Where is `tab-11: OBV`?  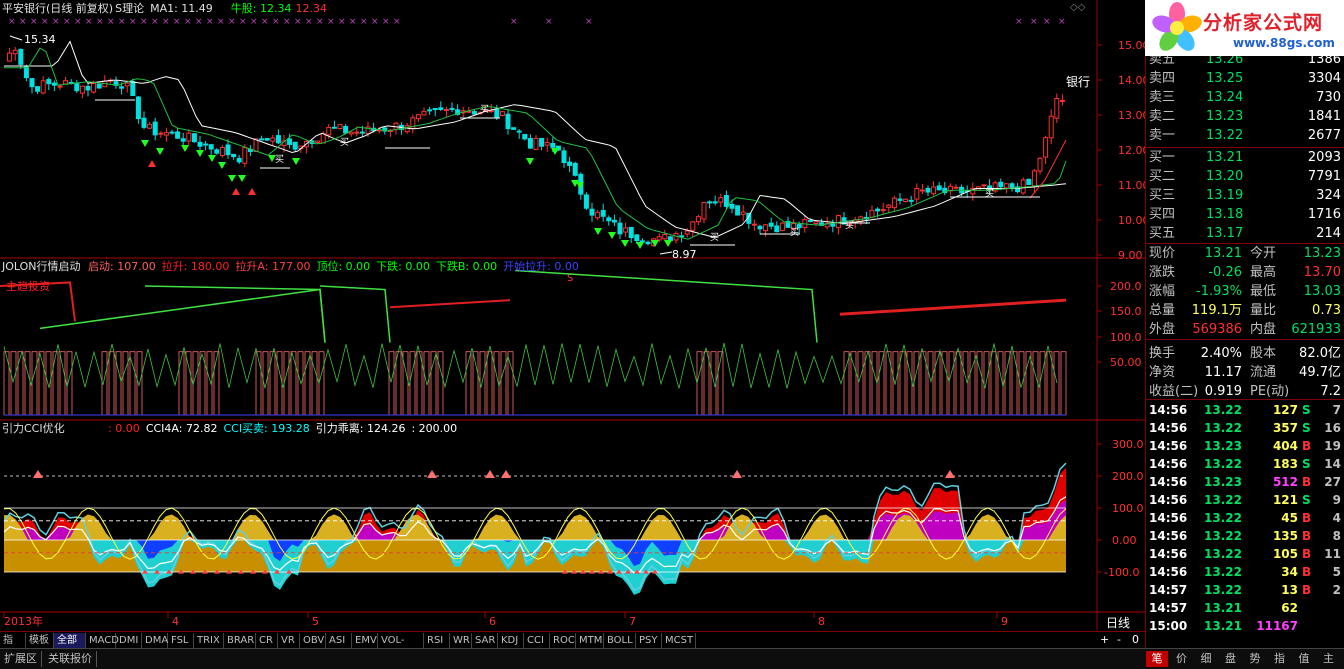
tab-11: OBV is located at coordinates (313, 640).